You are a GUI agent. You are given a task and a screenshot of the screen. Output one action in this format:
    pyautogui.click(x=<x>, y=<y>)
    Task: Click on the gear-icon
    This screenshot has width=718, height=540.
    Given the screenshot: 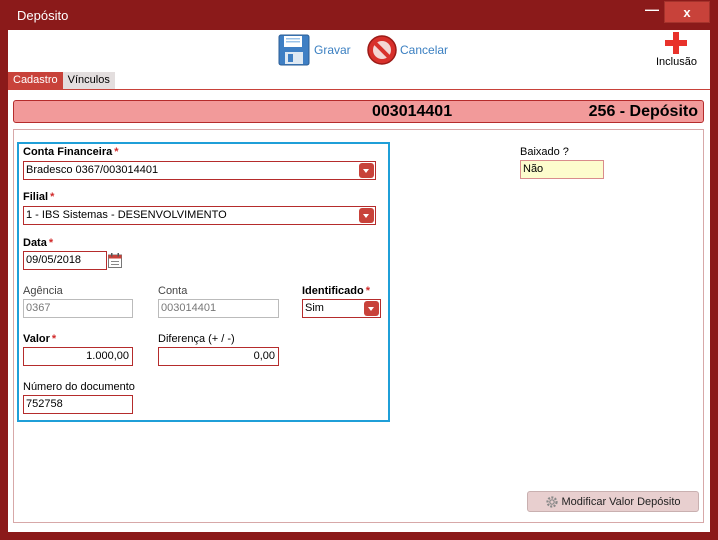 What is the action you would take?
    pyautogui.click(x=552, y=502)
    